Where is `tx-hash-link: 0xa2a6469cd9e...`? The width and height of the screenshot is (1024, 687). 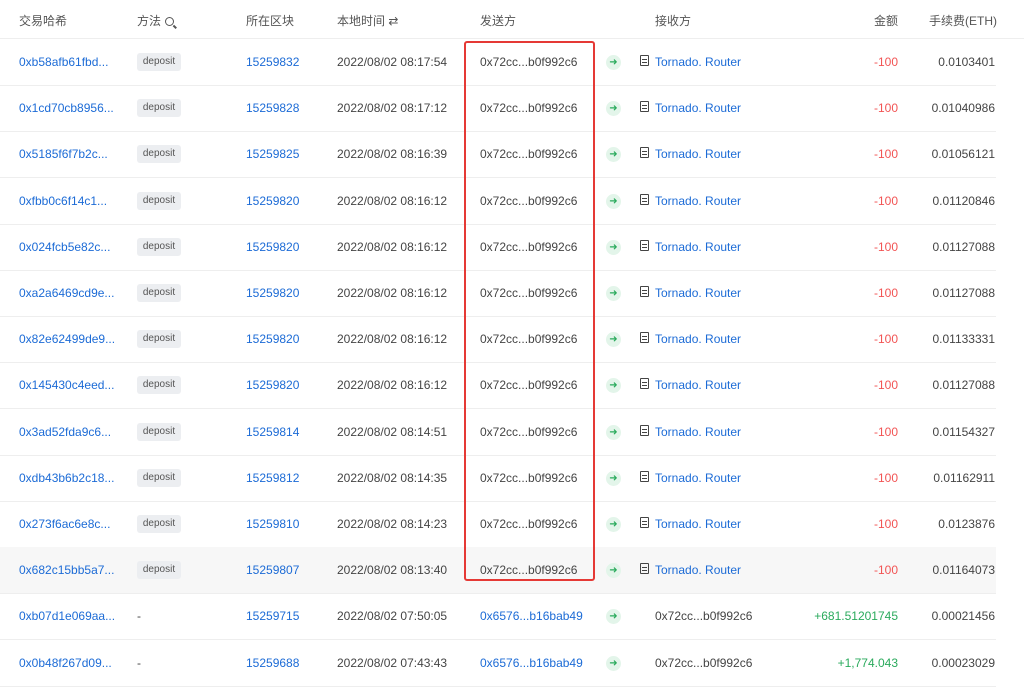 tx-hash-link: 0xa2a6469cd9e... is located at coordinates (66, 293).